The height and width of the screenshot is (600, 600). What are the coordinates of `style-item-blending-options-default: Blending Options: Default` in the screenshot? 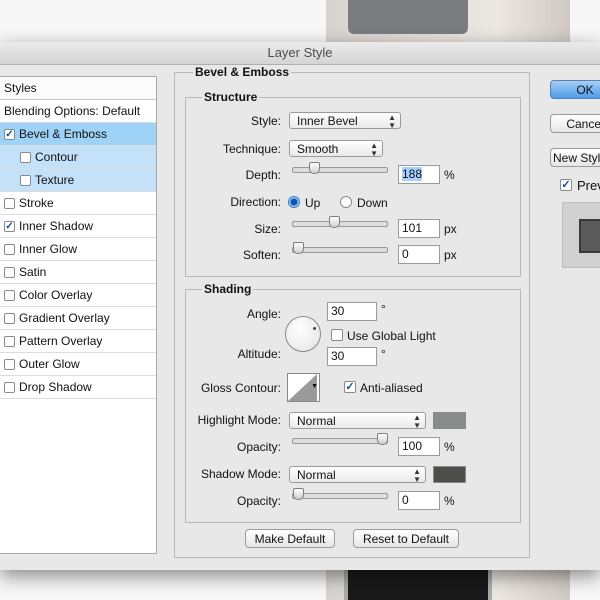 It's located at (78, 111).